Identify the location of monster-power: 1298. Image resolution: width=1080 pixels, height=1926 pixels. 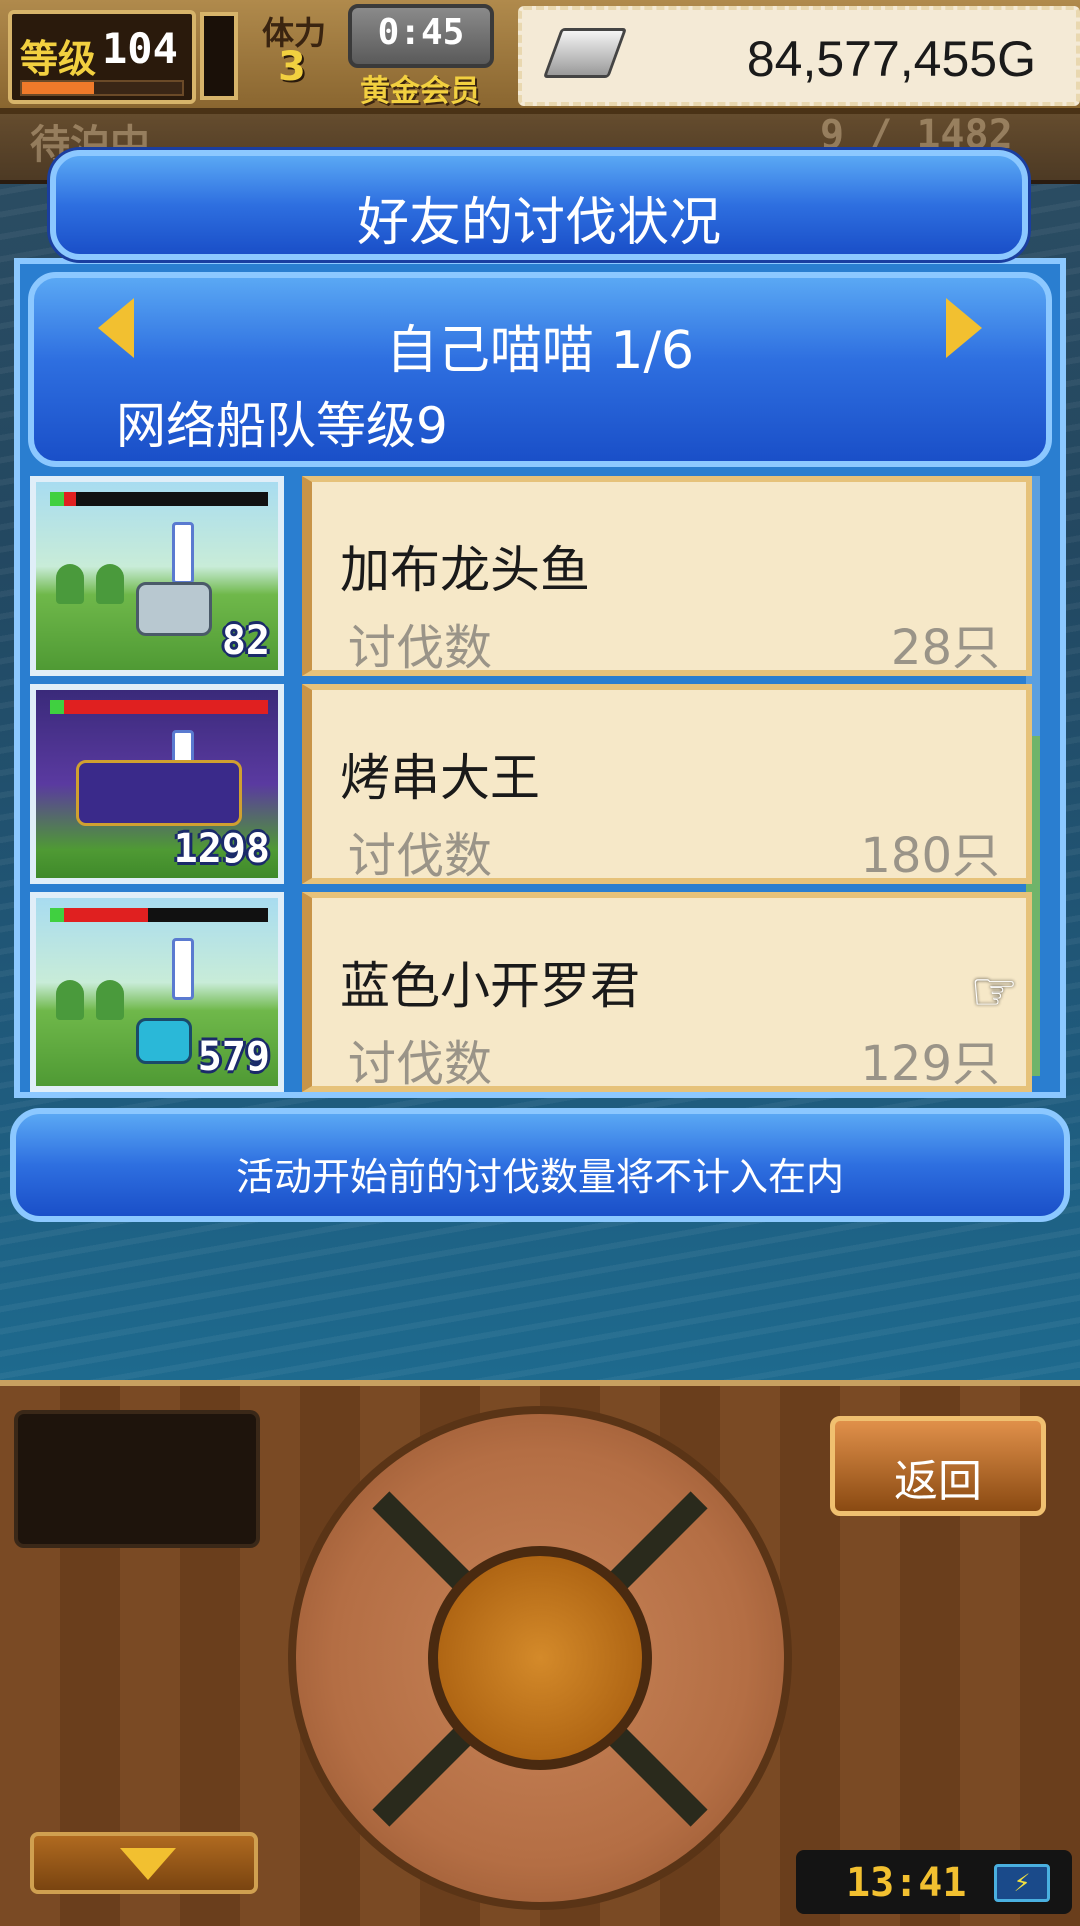
(221, 849).